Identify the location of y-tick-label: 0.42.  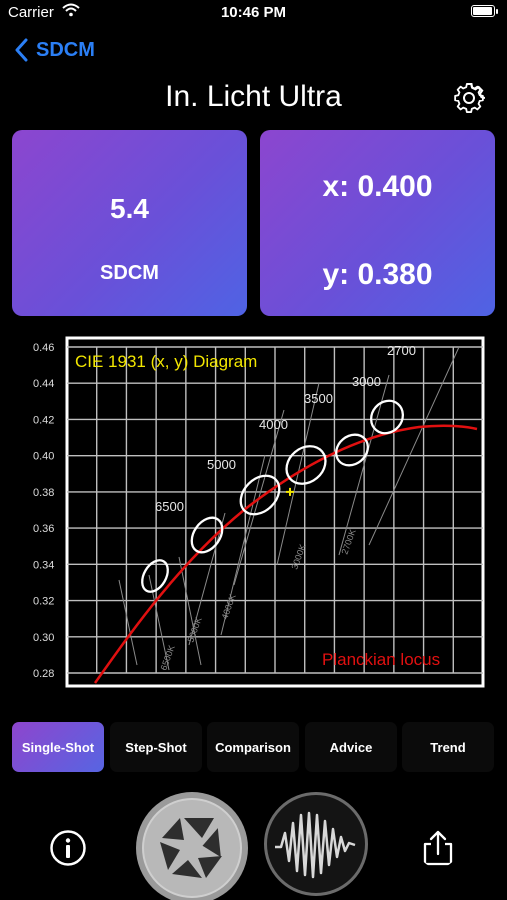
(43, 420).